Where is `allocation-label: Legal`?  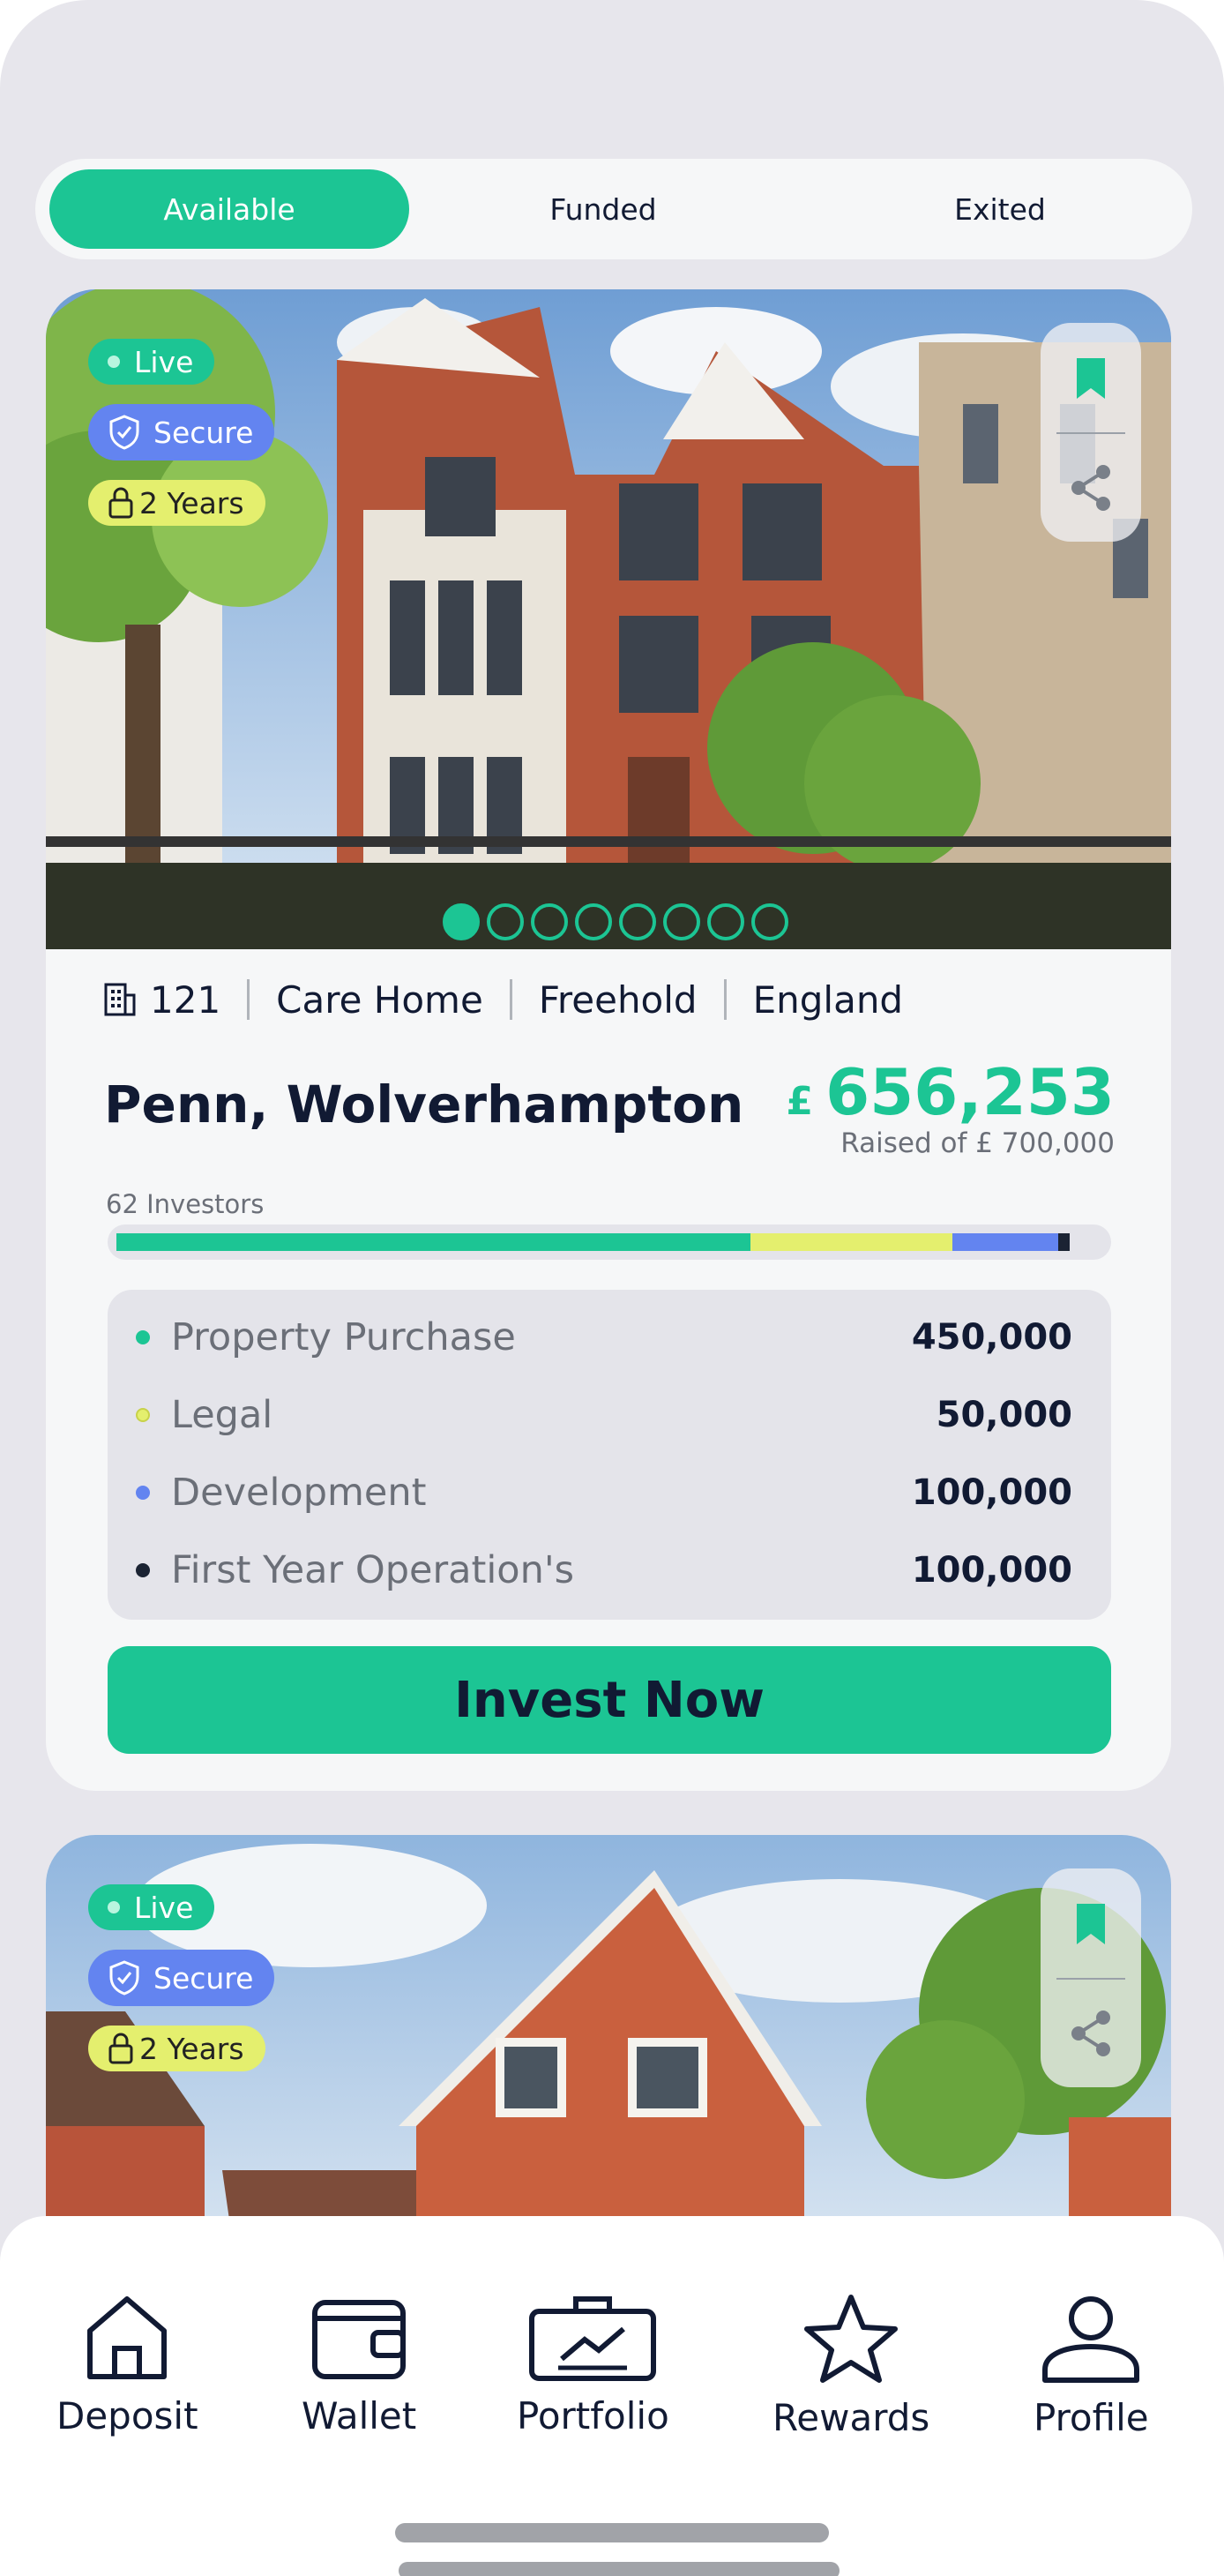 allocation-label: Legal is located at coordinates (222, 1415).